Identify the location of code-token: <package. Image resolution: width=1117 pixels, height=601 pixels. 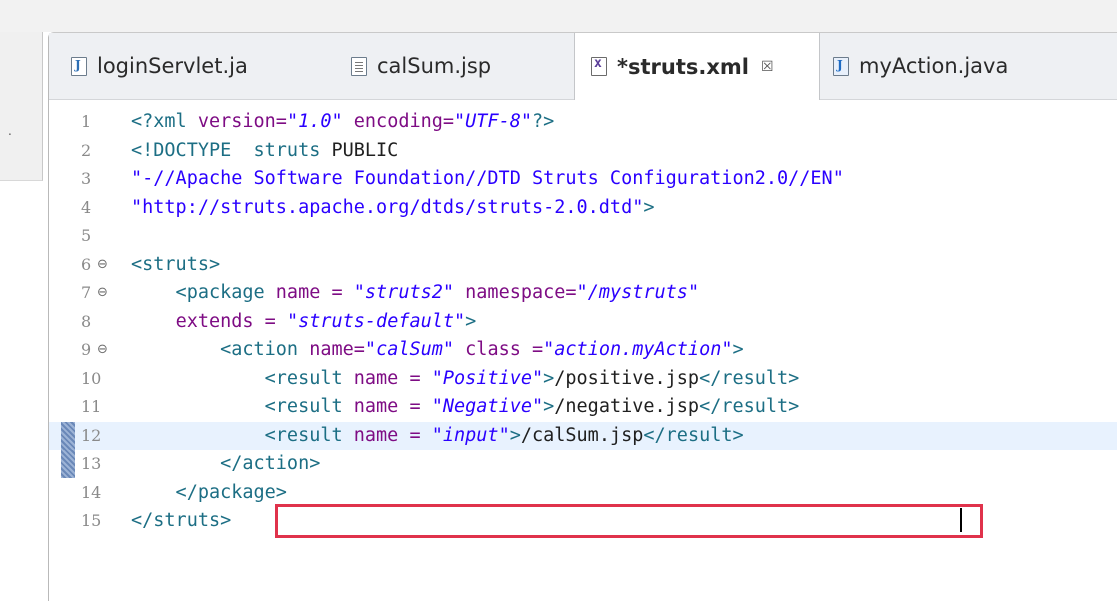
(203, 292).